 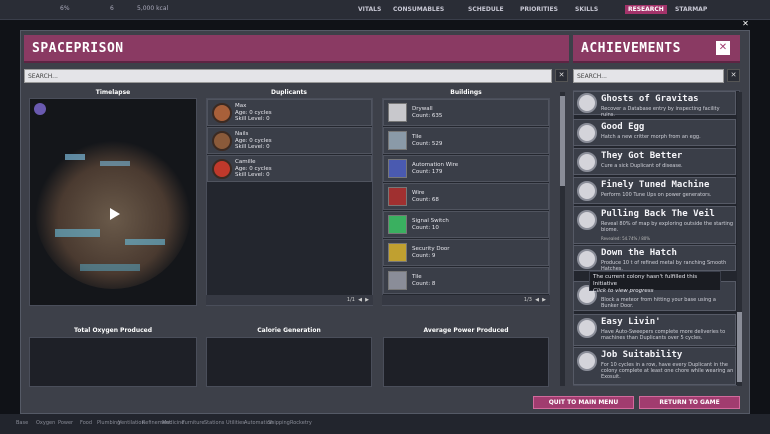 I want to click on calorie-chart-title: Calorie Generation, so click(x=289, y=330).